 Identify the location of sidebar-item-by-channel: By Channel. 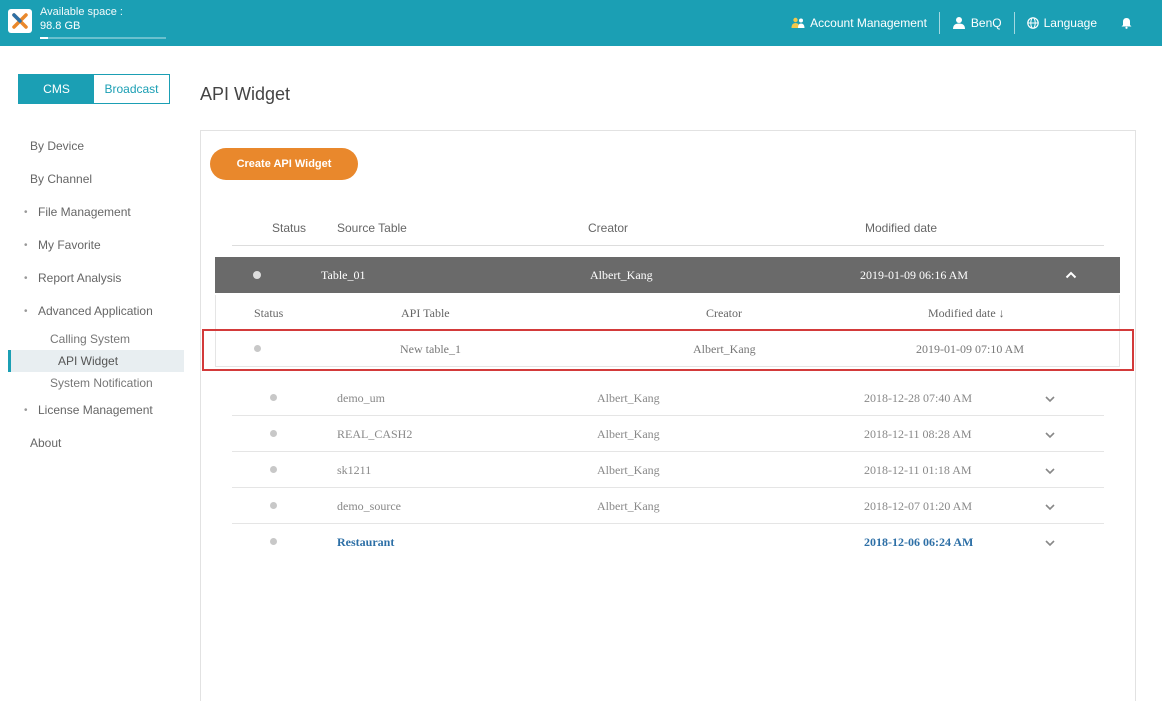
(94, 179).